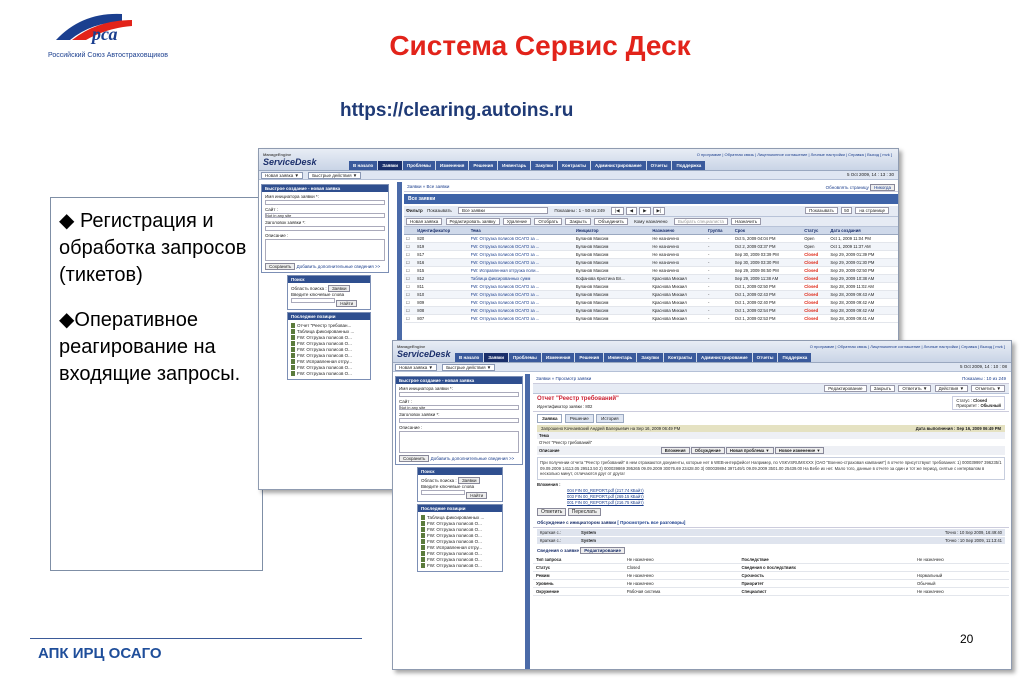  Describe the element at coordinates (951, 388) in the screenshot. I see `actions-dropdown: Действия ▼` at that location.